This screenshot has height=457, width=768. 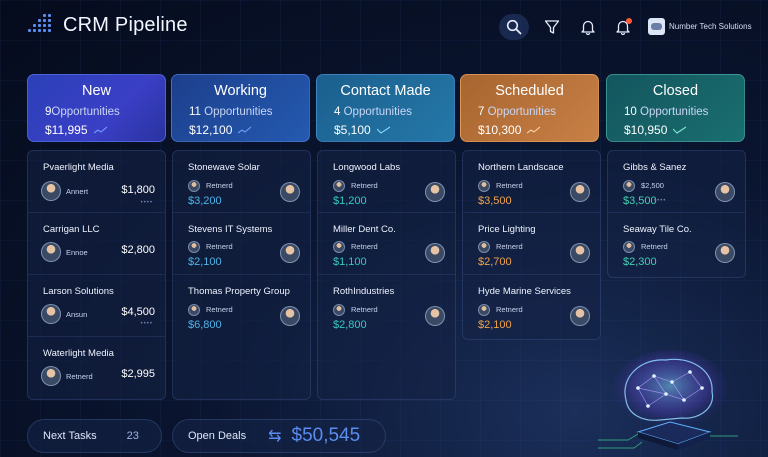 I want to click on deal-amount: $6,800, so click(x=205, y=325).